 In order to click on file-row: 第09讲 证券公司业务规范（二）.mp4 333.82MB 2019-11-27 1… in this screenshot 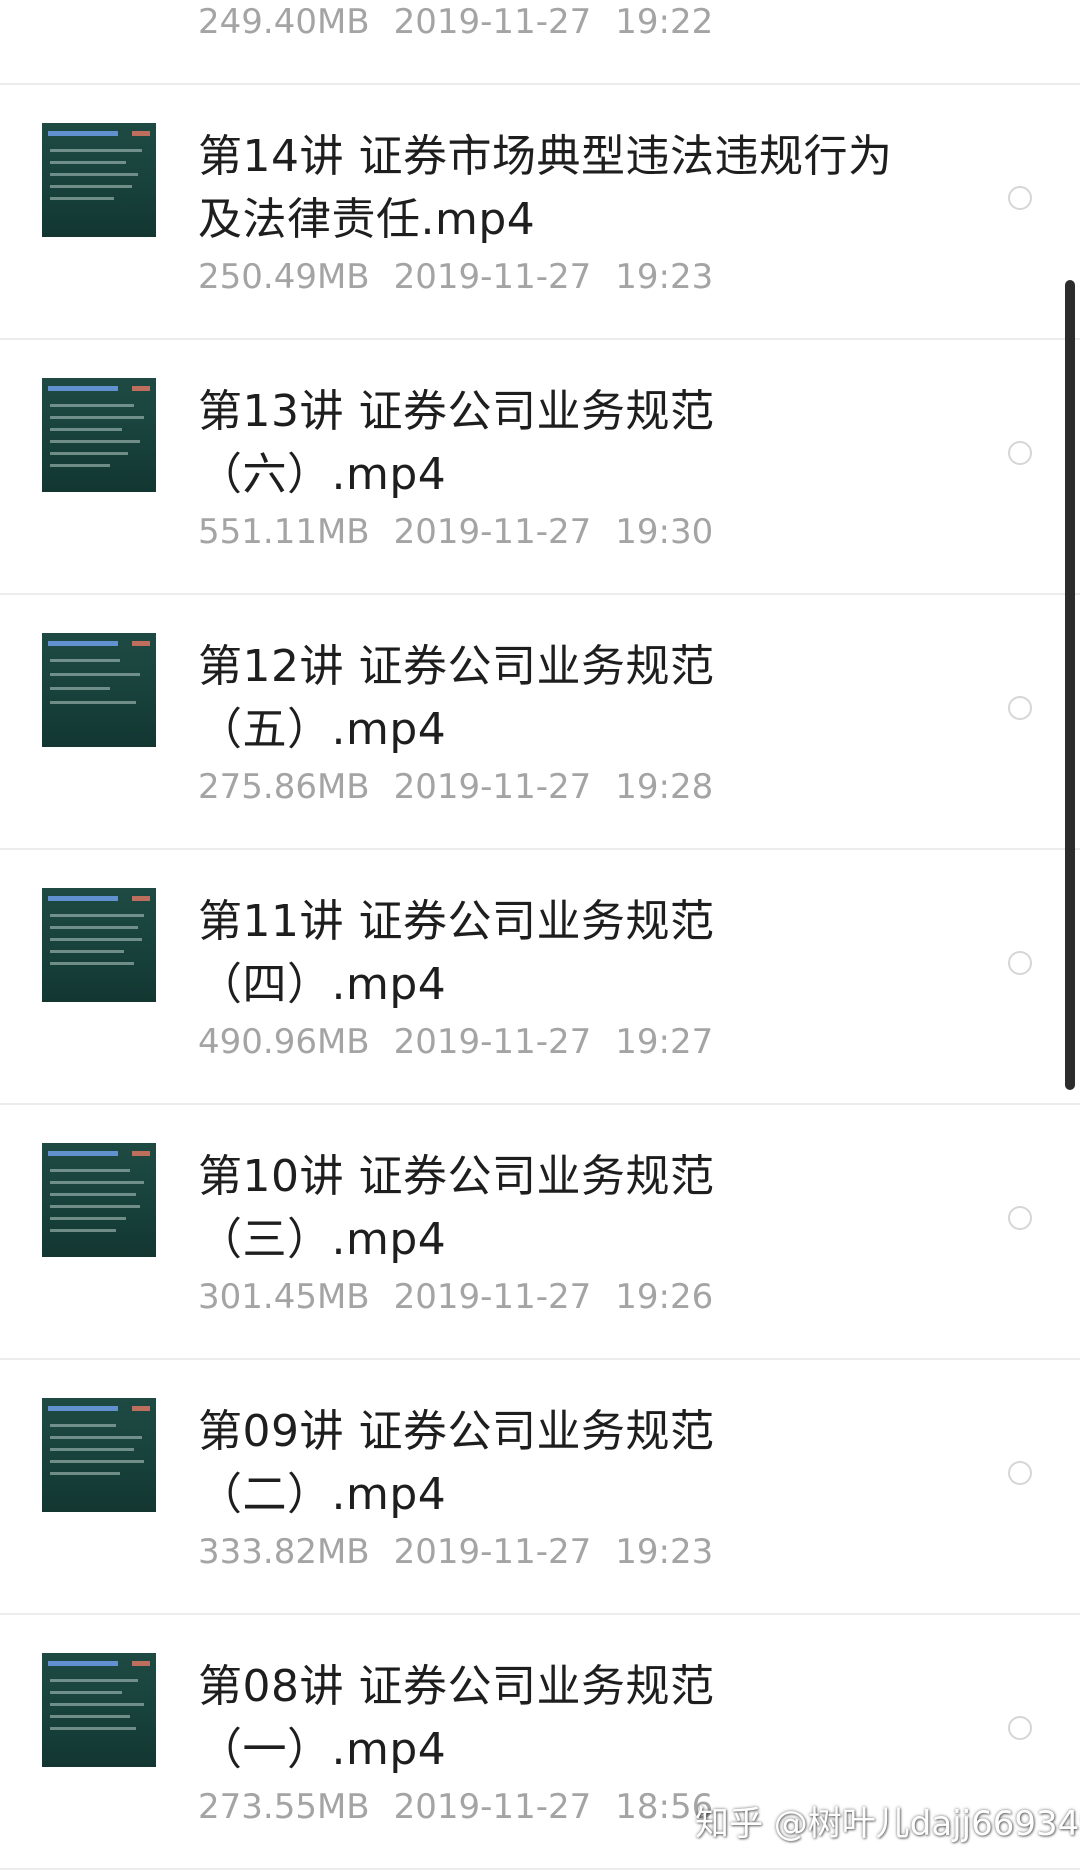, I will do `click(540, 1487)`.